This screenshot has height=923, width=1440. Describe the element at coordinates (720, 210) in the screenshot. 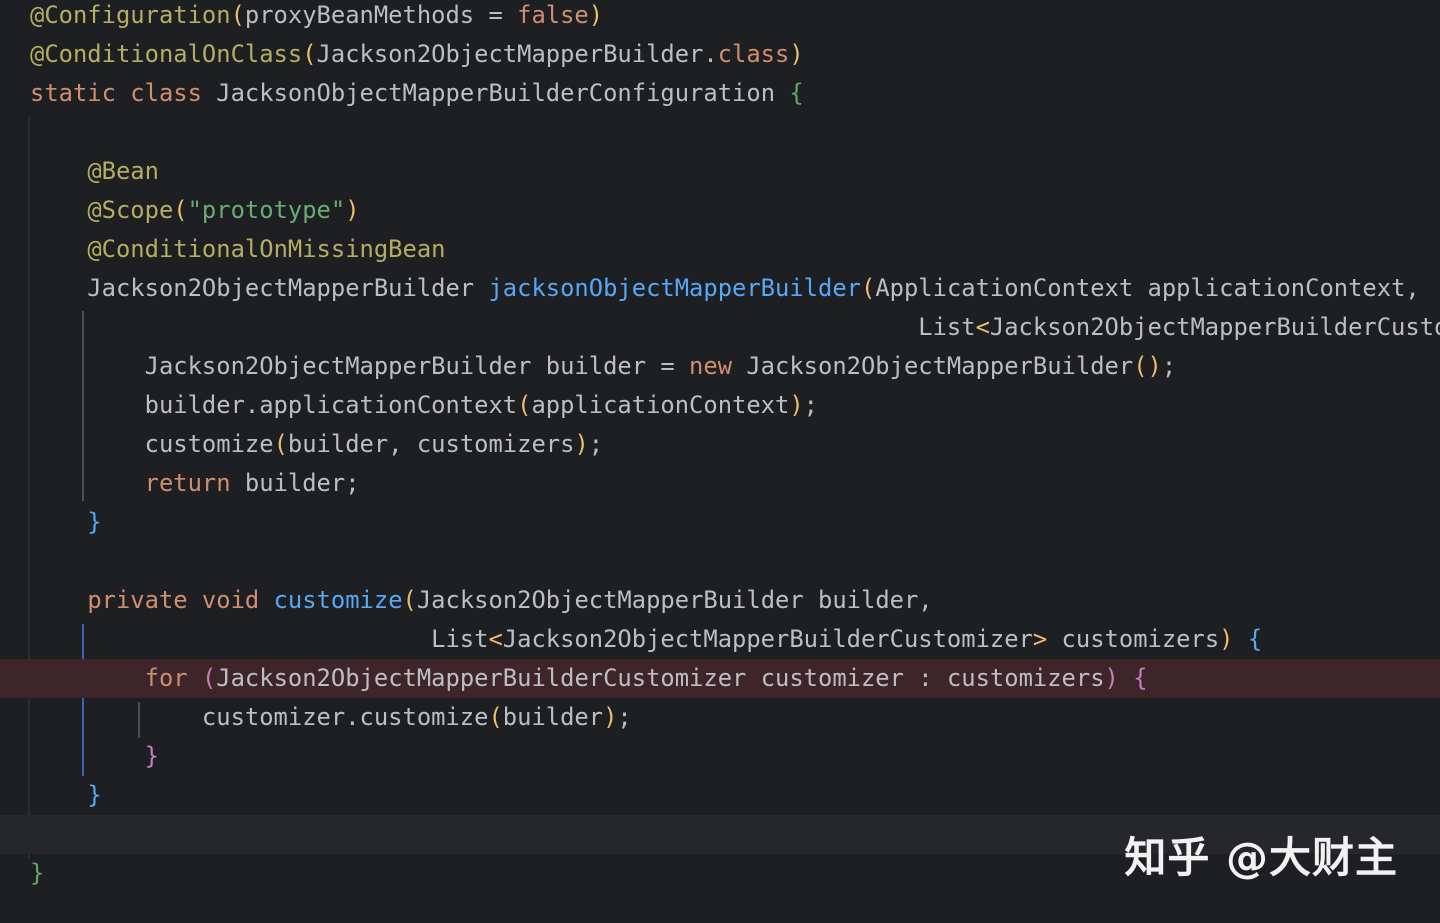

I see `code-line-6: @Scope("prototype")` at that location.